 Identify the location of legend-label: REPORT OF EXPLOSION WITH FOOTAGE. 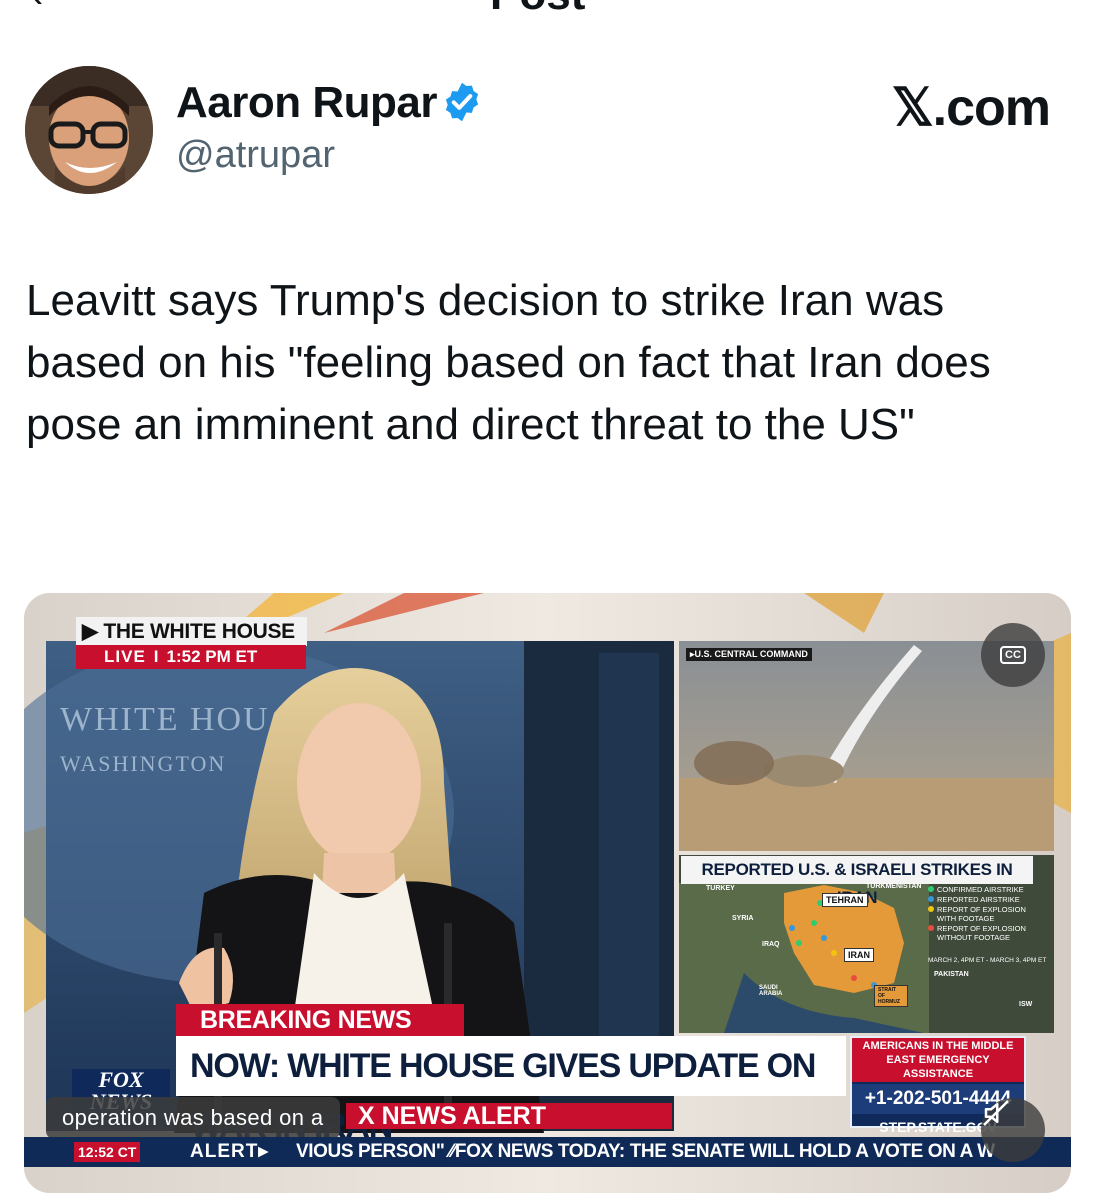
(981, 914).